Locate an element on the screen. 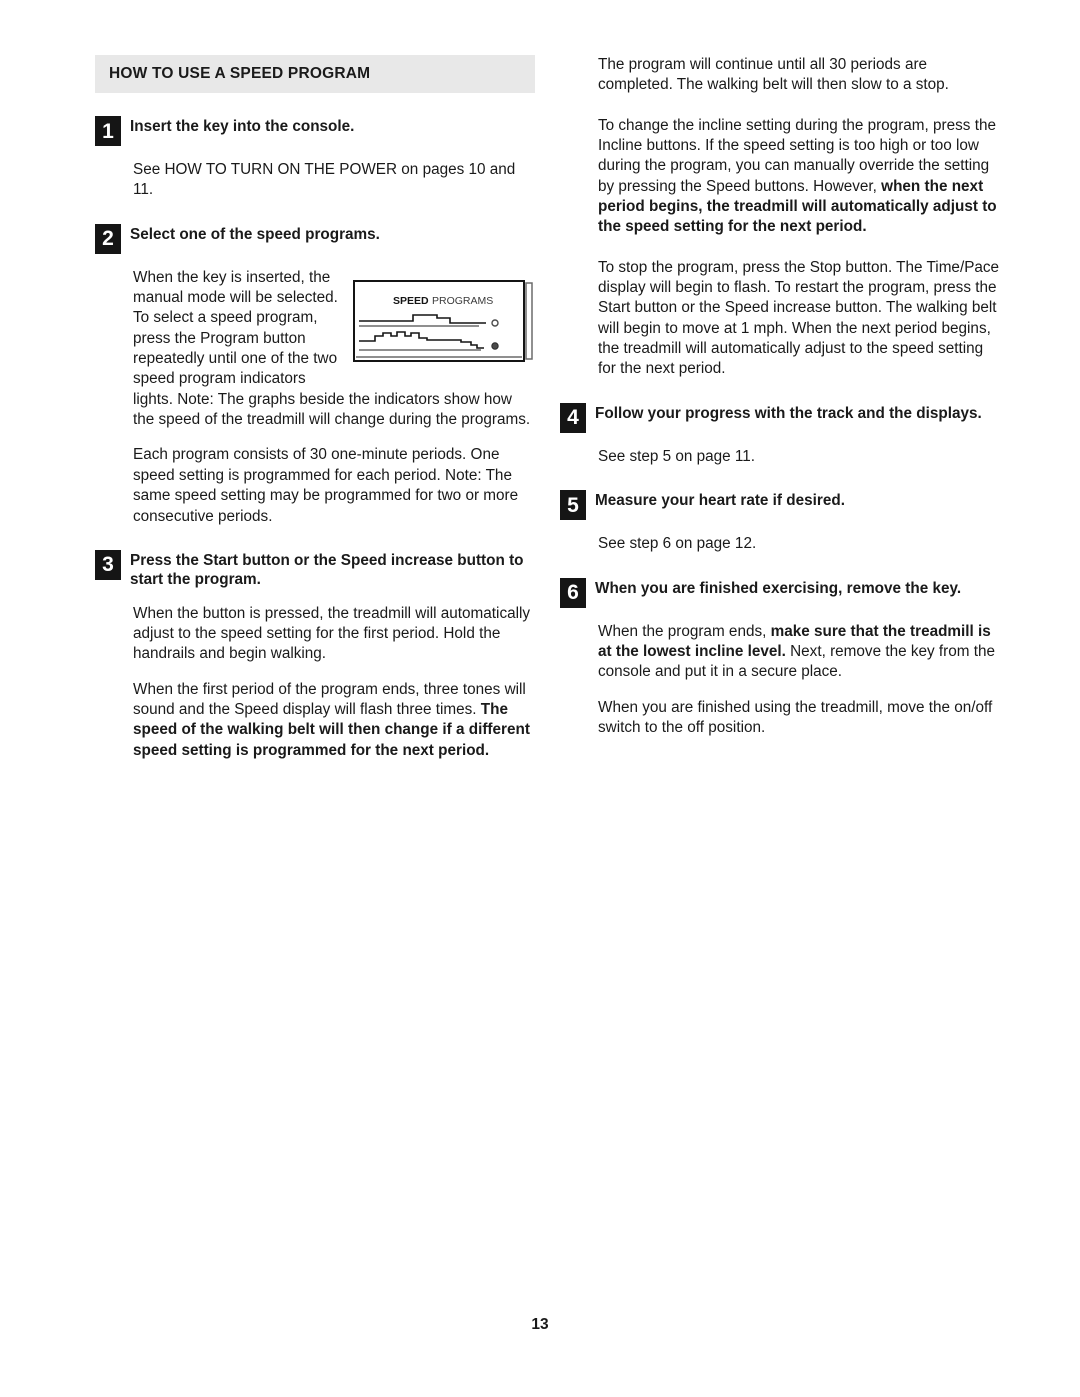  page-number: 13 is located at coordinates (540, 1324).